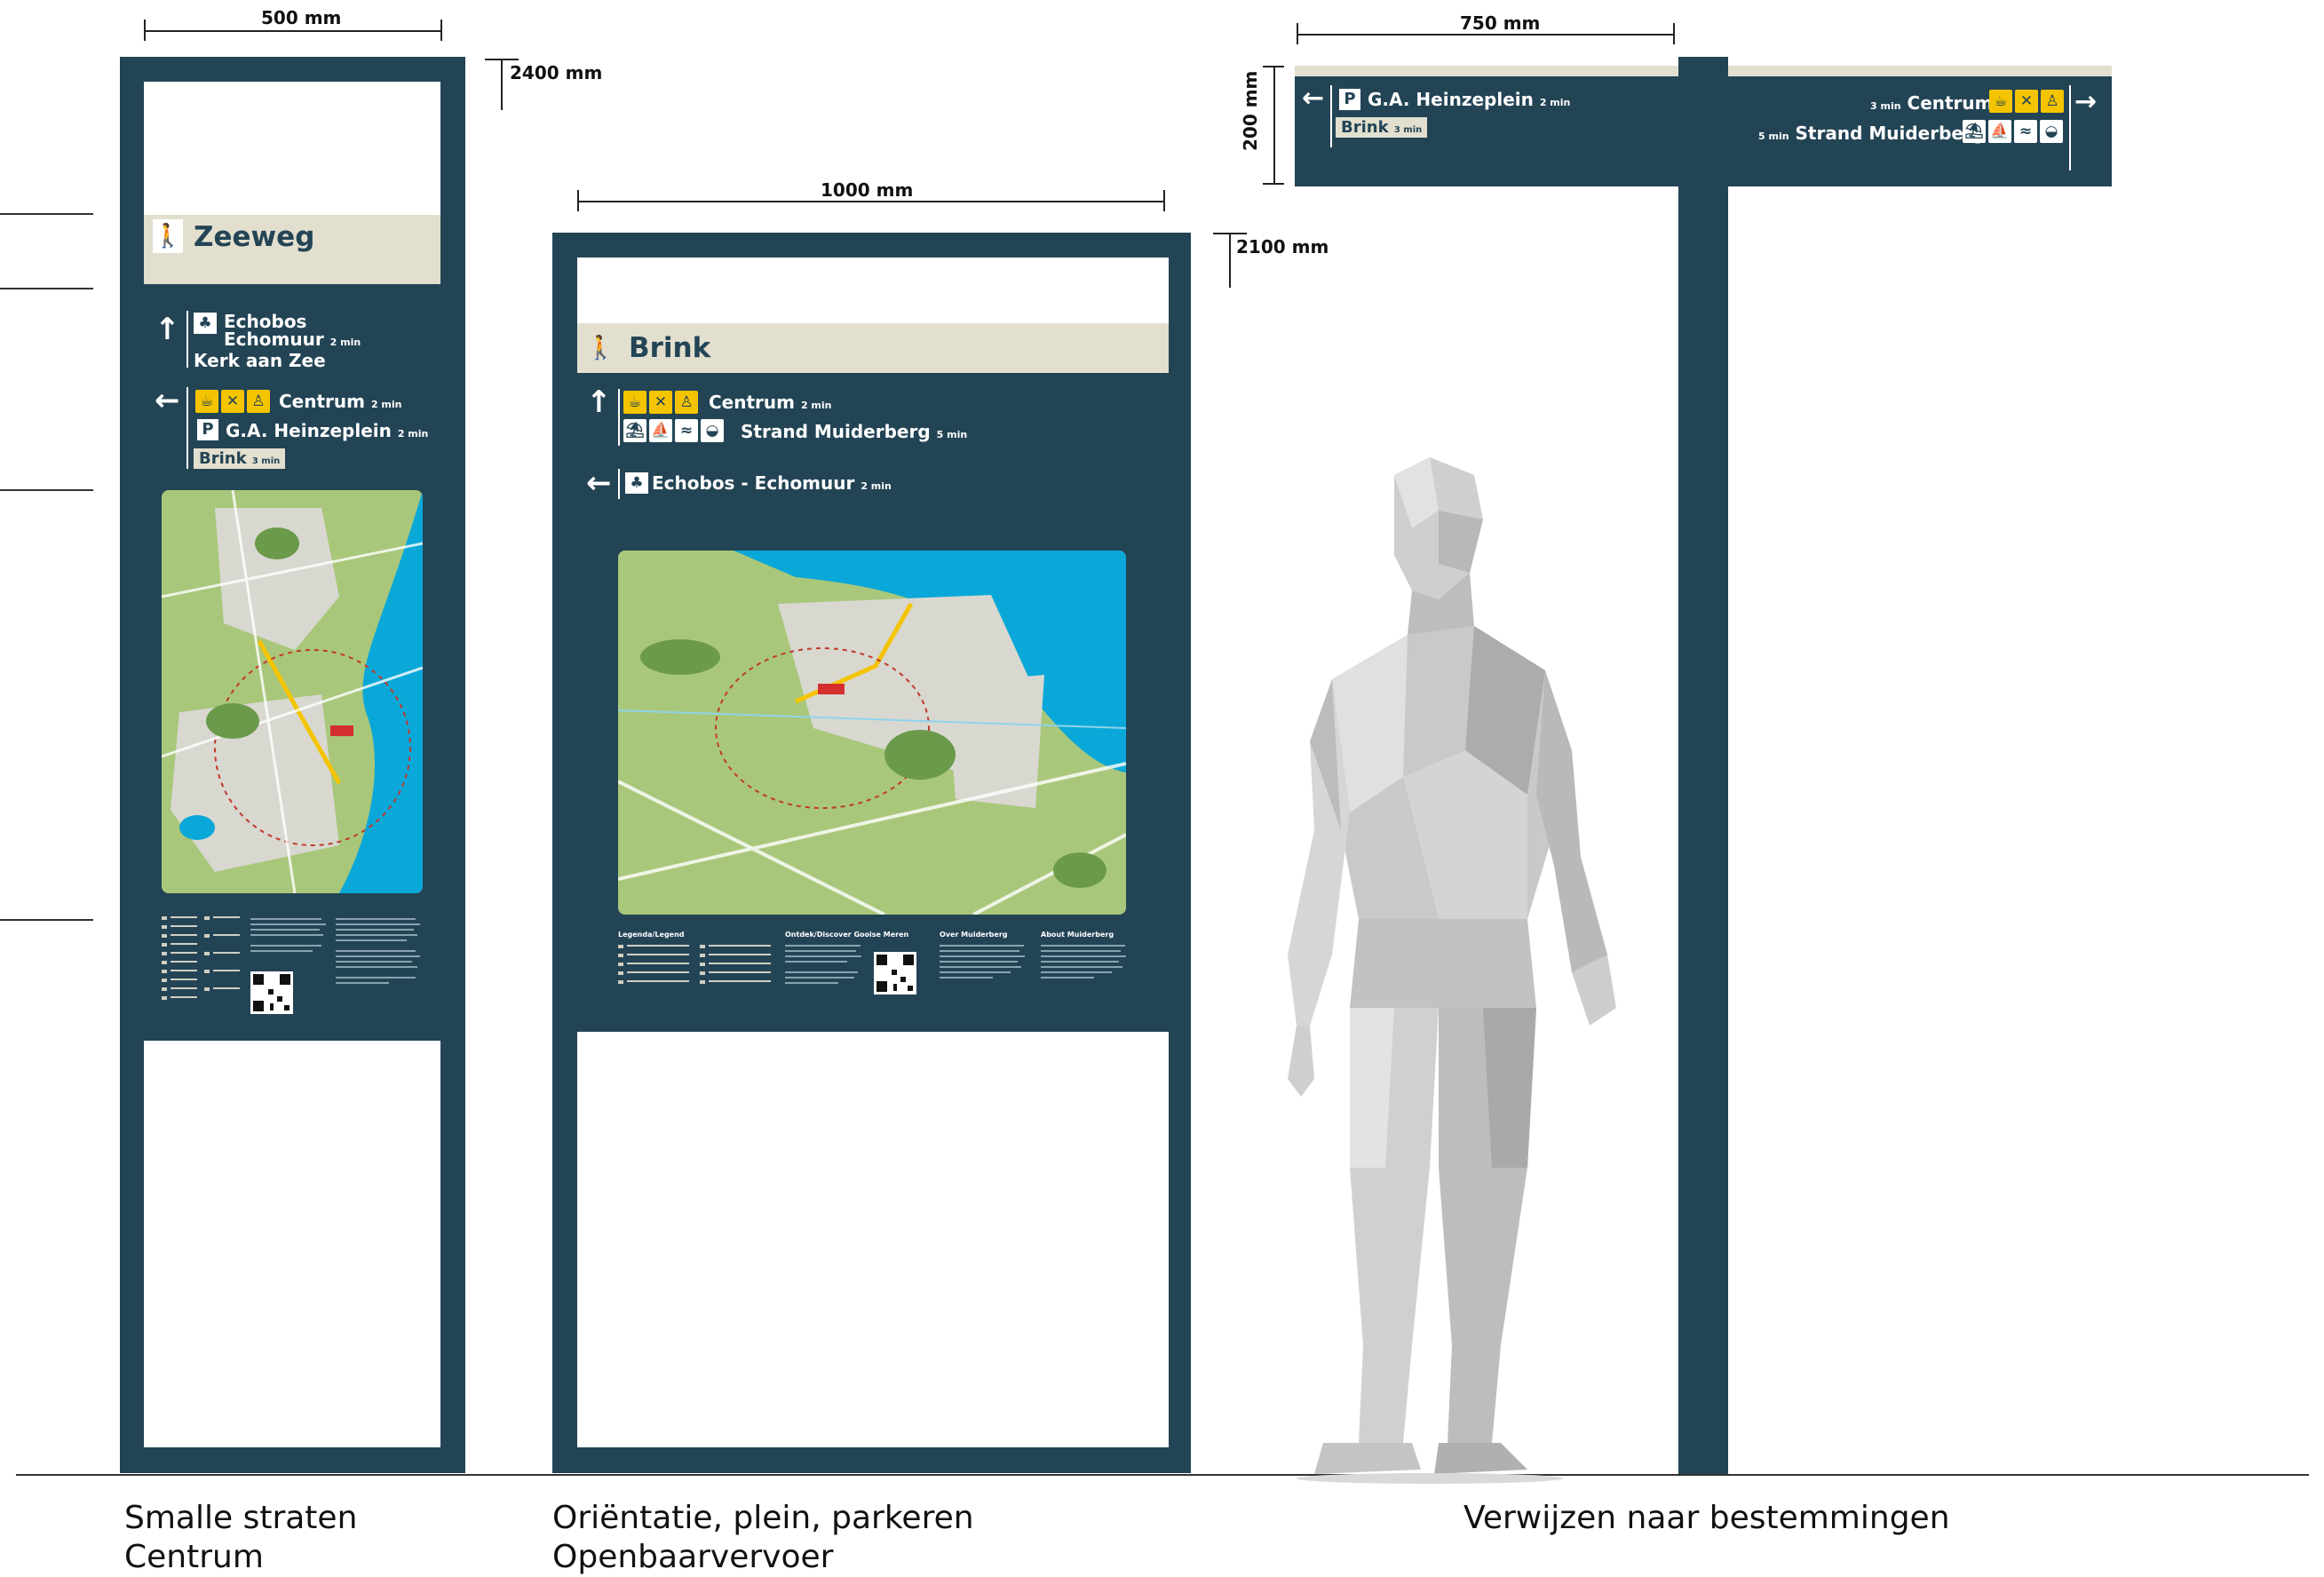  Describe the element at coordinates (290, 941) in the screenshot. I see `sign1-info-text` at that location.